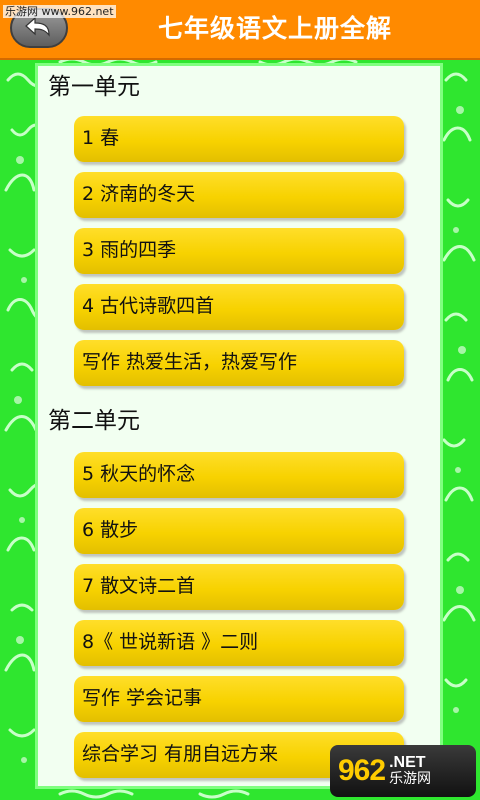 This screenshot has width=480, height=800. What do you see at coordinates (37, 26) in the screenshot?
I see `back-arrow-icon` at bounding box center [37, 26].